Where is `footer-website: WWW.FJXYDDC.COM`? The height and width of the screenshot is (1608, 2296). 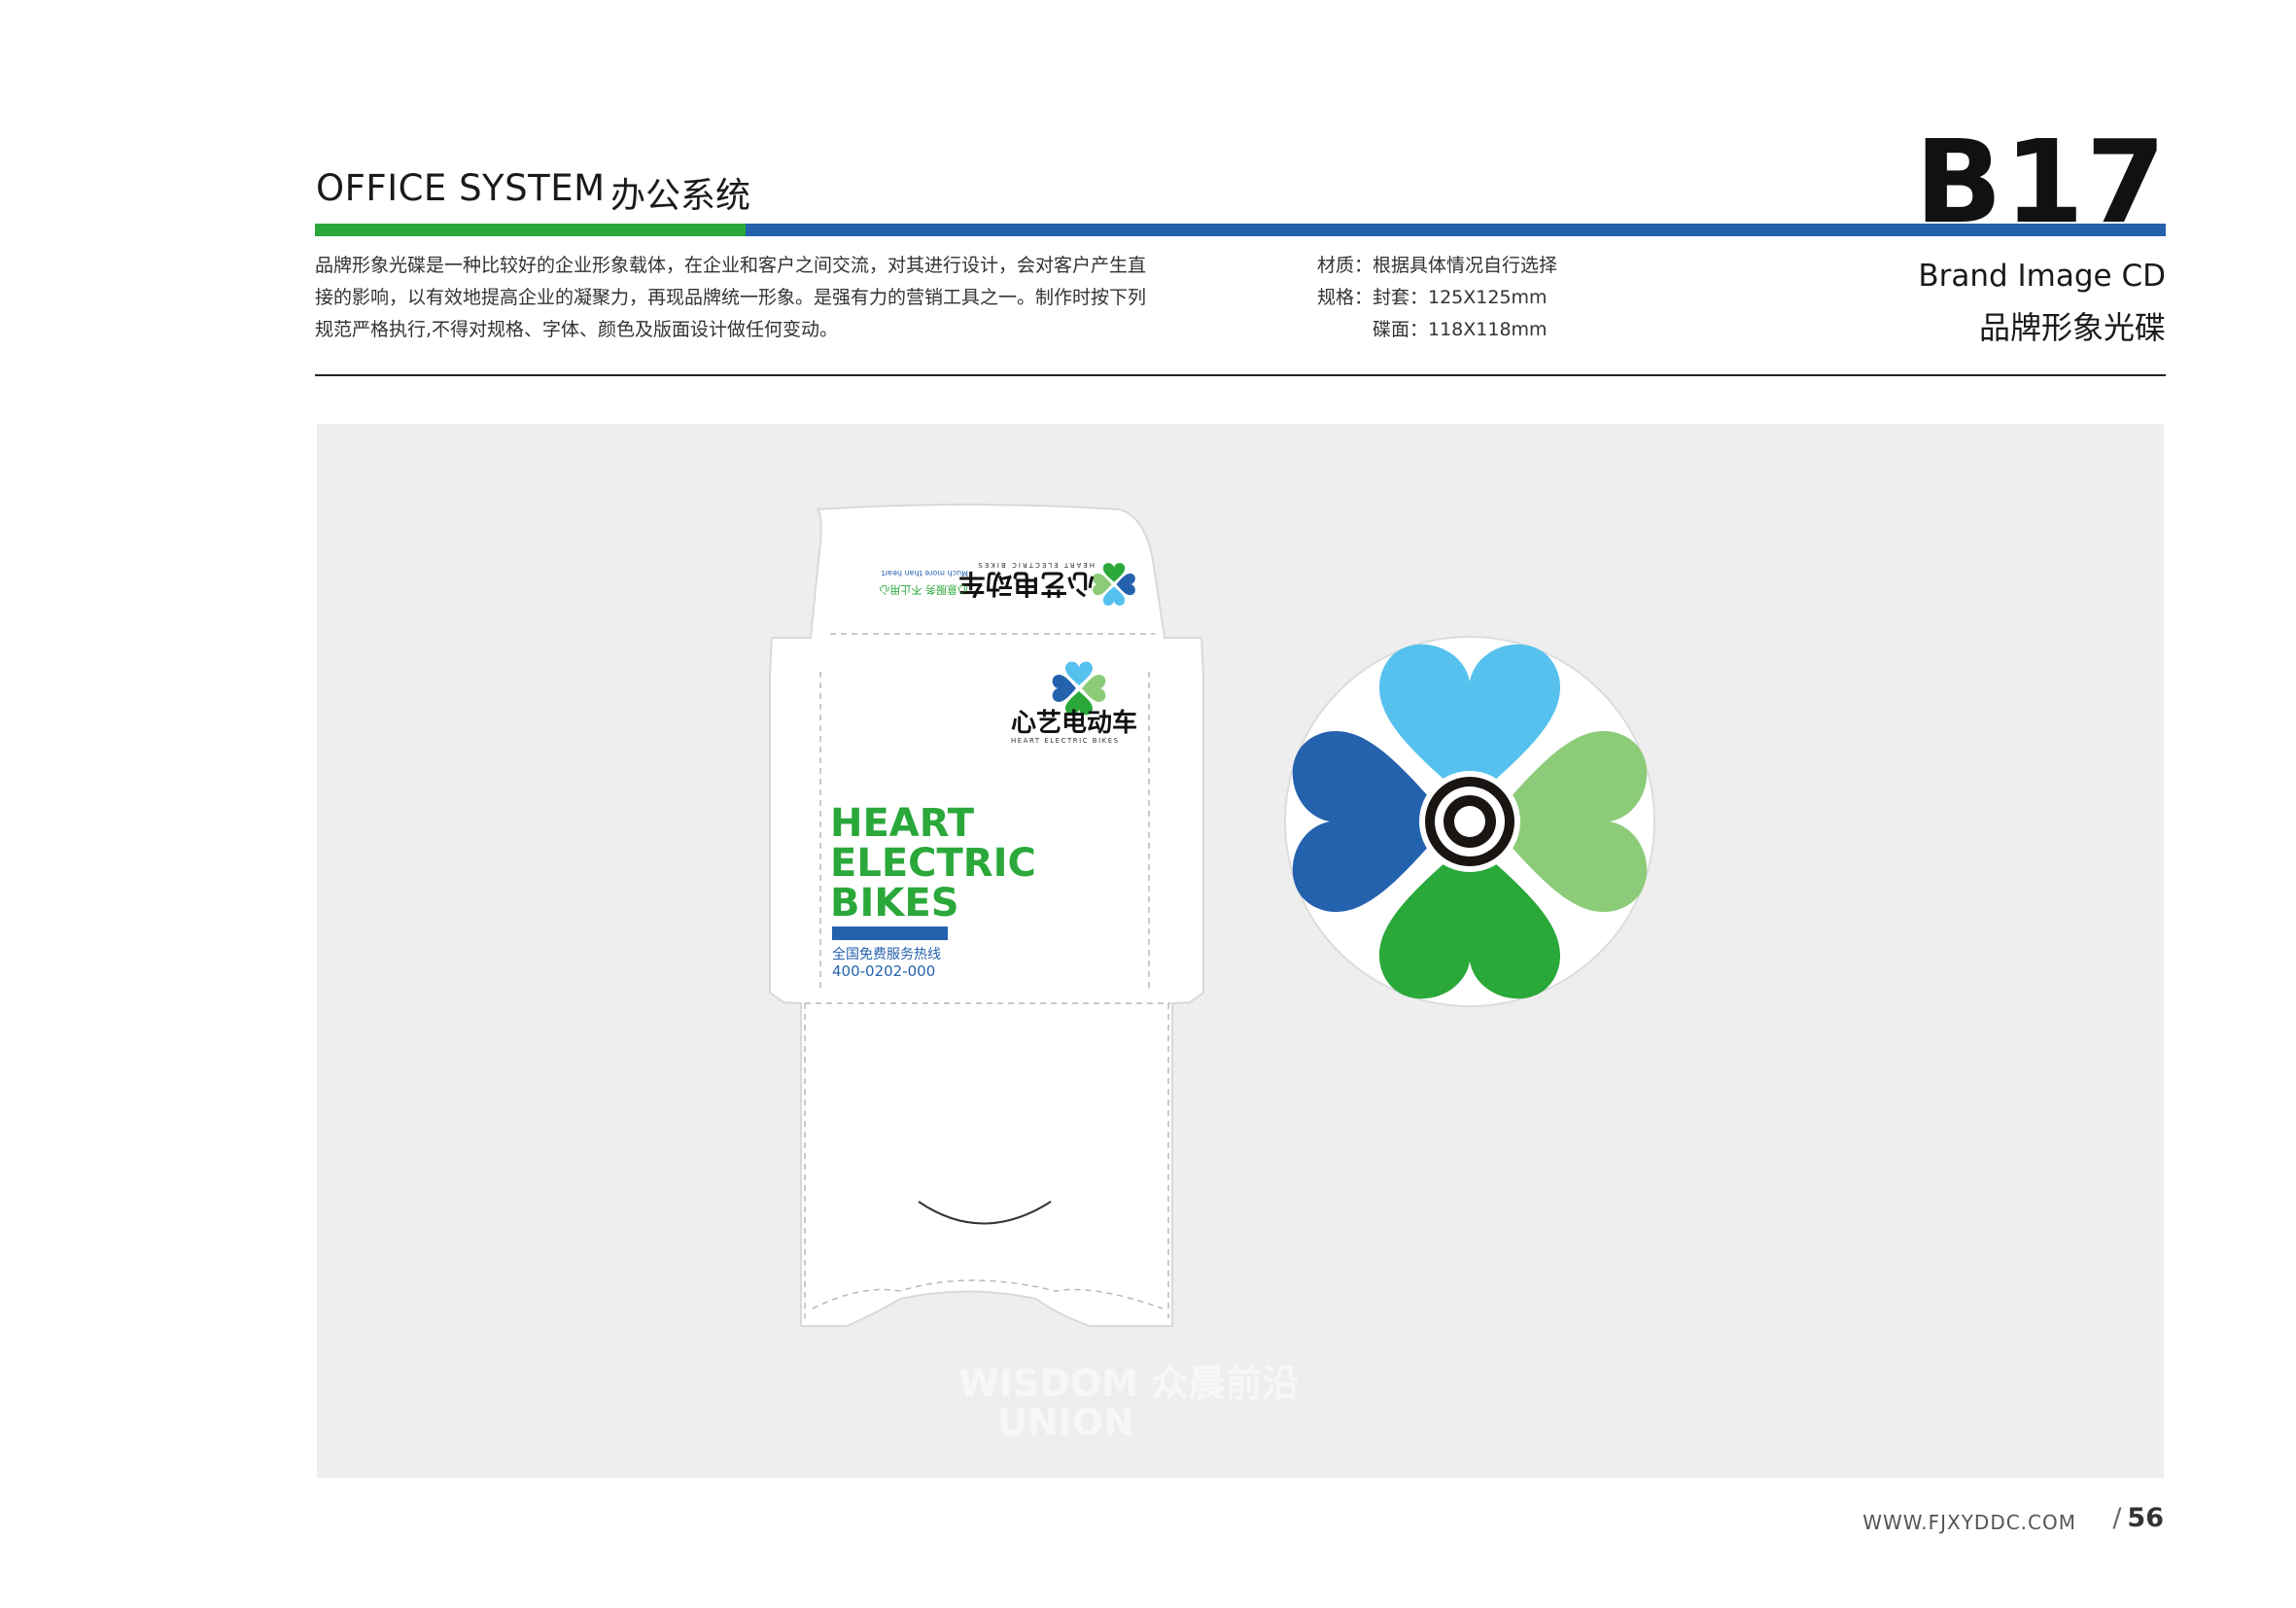
footer-website: WWW.FJXYDDC.COM is located at coordinates (1969, 1522).